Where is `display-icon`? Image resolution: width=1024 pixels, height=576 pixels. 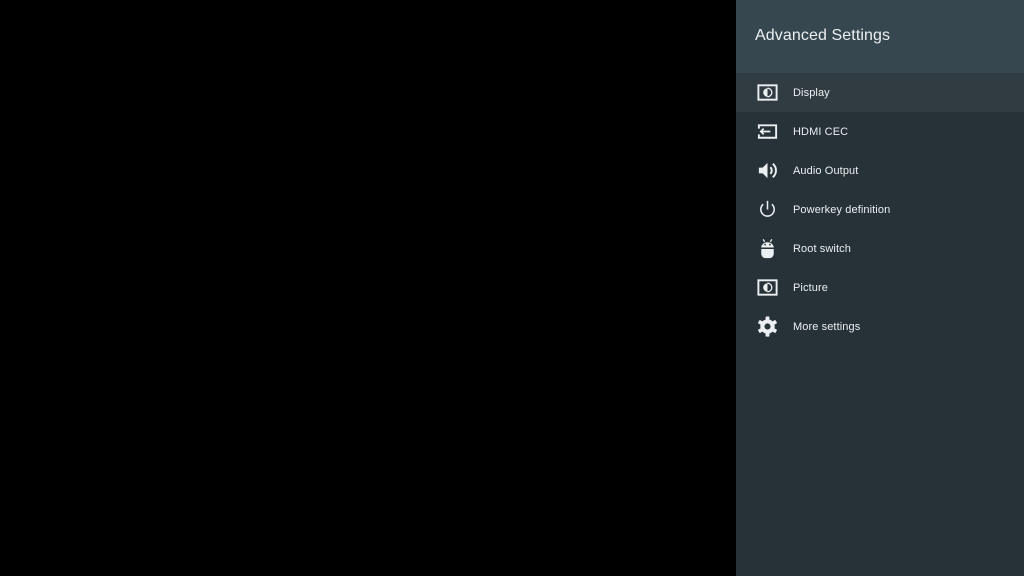
display-icon is located at coordinates (767, 92).